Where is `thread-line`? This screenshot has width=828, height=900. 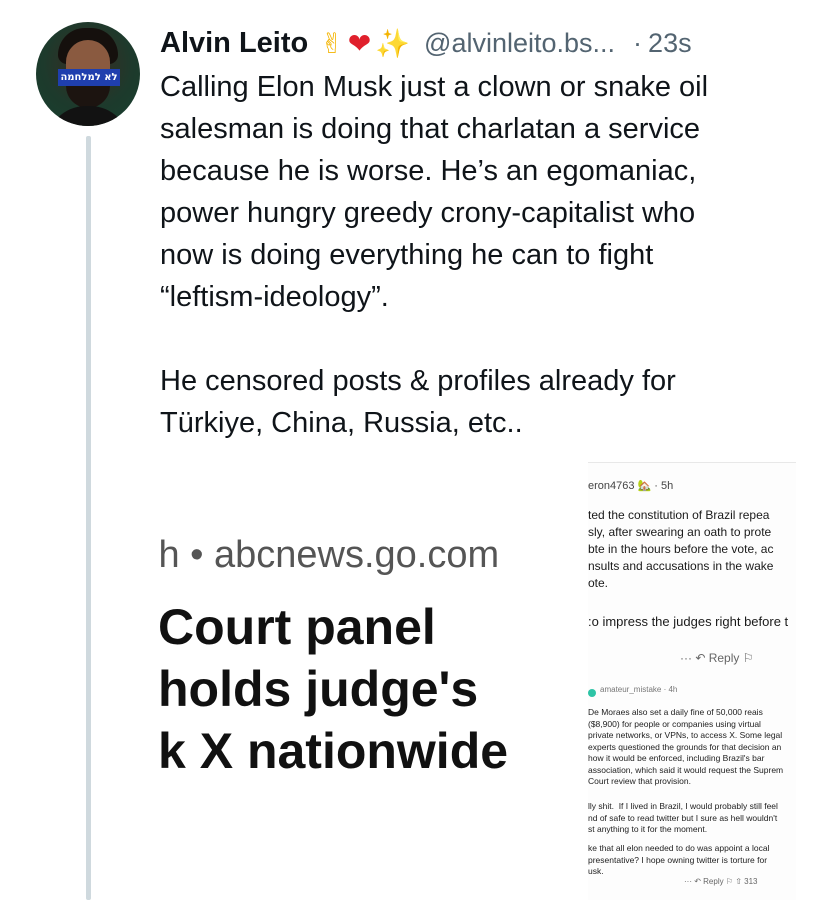 thread-line is located at coordinates (88, 518).